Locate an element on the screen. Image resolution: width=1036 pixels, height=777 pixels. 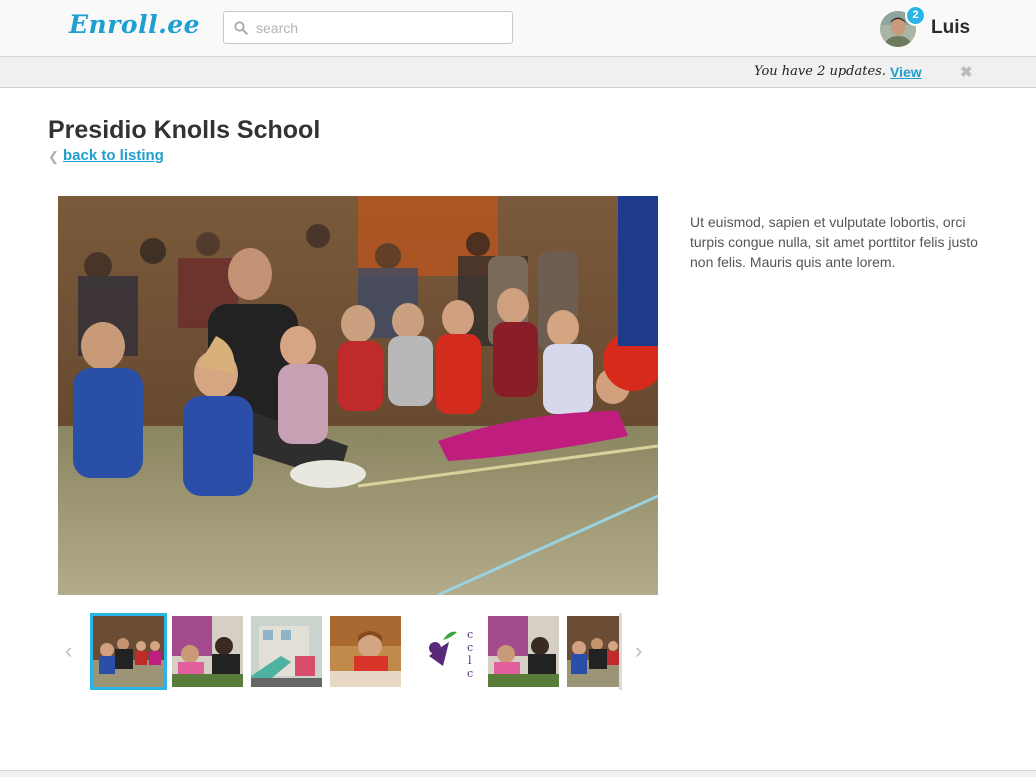
search-box is located at coordinates (368, 27).